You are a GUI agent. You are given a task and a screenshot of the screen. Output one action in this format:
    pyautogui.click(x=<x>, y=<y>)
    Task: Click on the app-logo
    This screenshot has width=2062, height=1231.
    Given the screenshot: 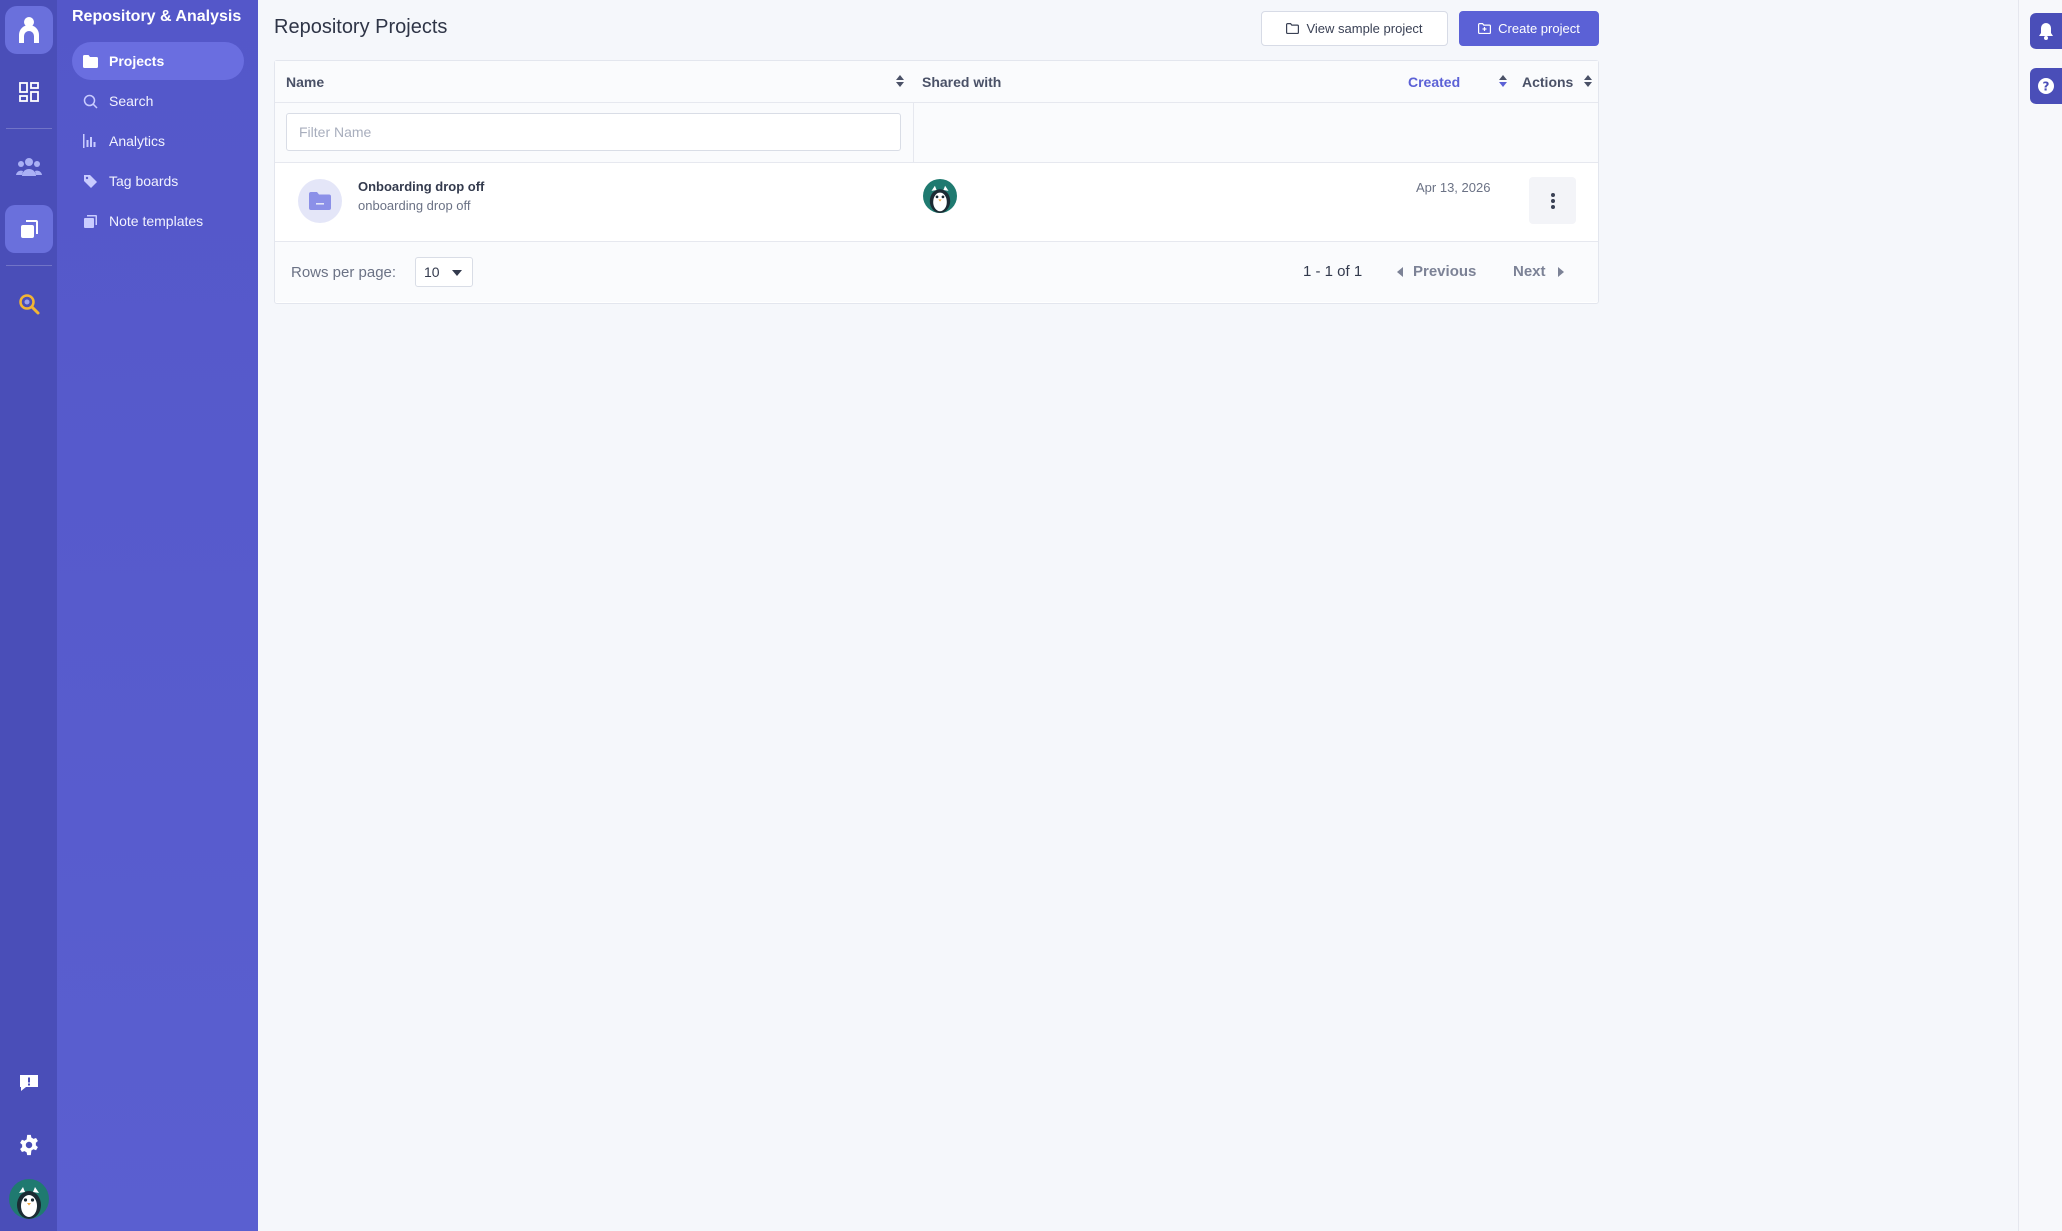 What is the action you would take?
    pyautogui.click(x=28, y=30)
    